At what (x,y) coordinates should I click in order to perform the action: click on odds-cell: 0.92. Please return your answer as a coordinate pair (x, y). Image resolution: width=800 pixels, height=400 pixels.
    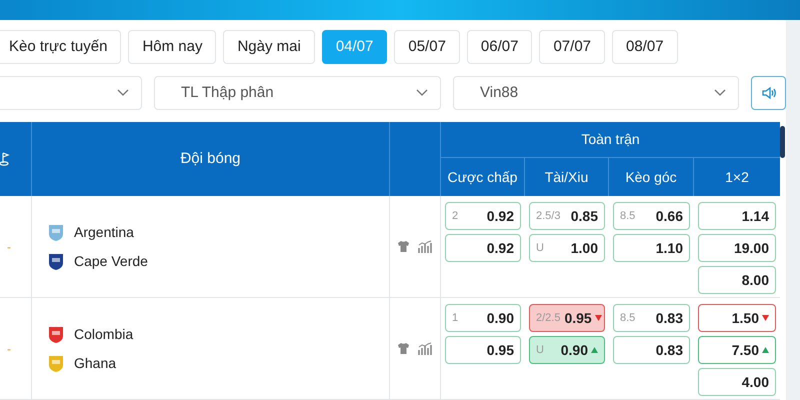
    Looking at the image, I should click on (483, 248).